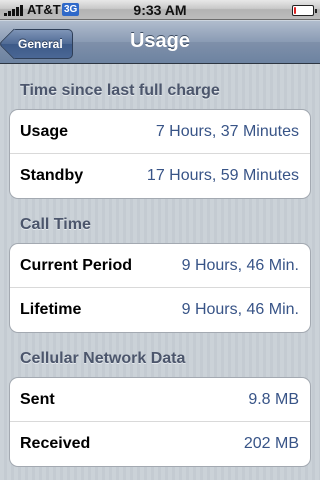  Describe the element at coordinates (55, 224) in the screenshot. I see `section-header-call-time: Call Time` at that location.